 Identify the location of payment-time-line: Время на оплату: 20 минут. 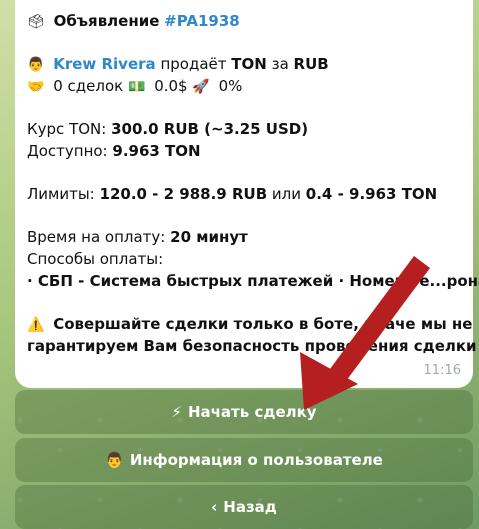
(244, 237).